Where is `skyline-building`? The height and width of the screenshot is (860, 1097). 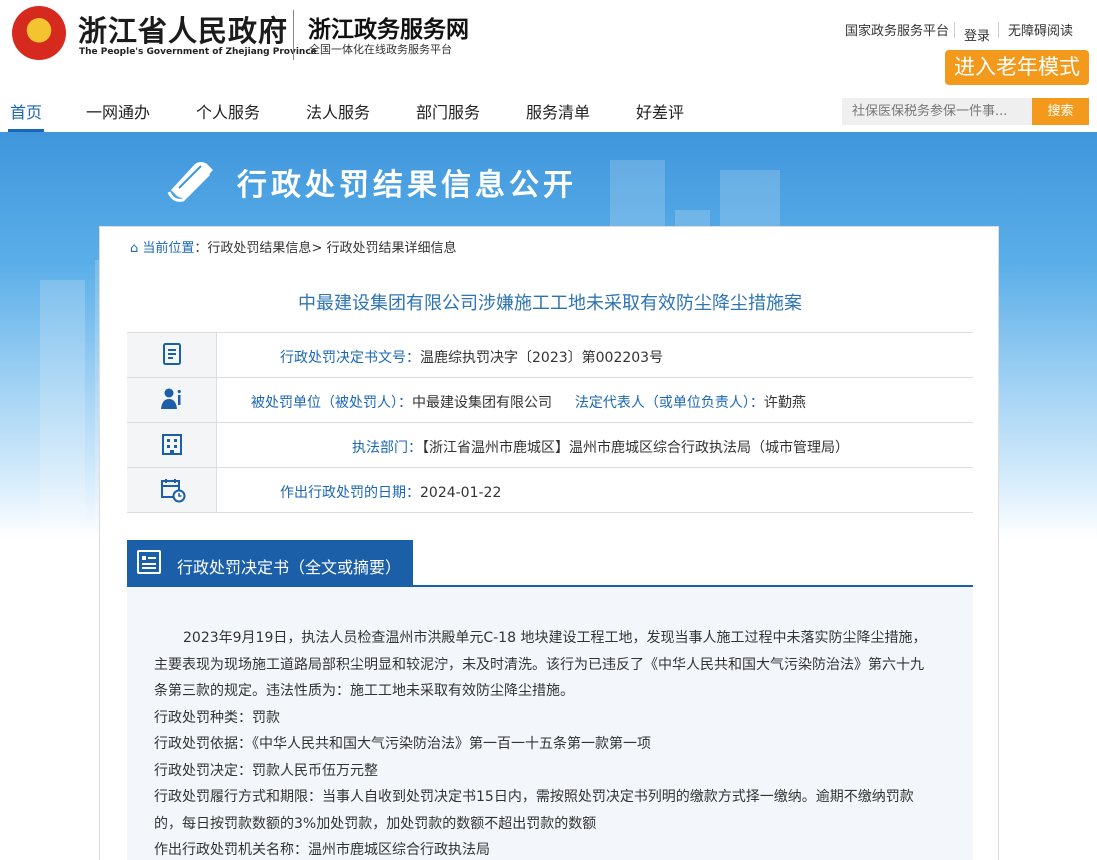
skyline-building is located at coordinates (62, 570).